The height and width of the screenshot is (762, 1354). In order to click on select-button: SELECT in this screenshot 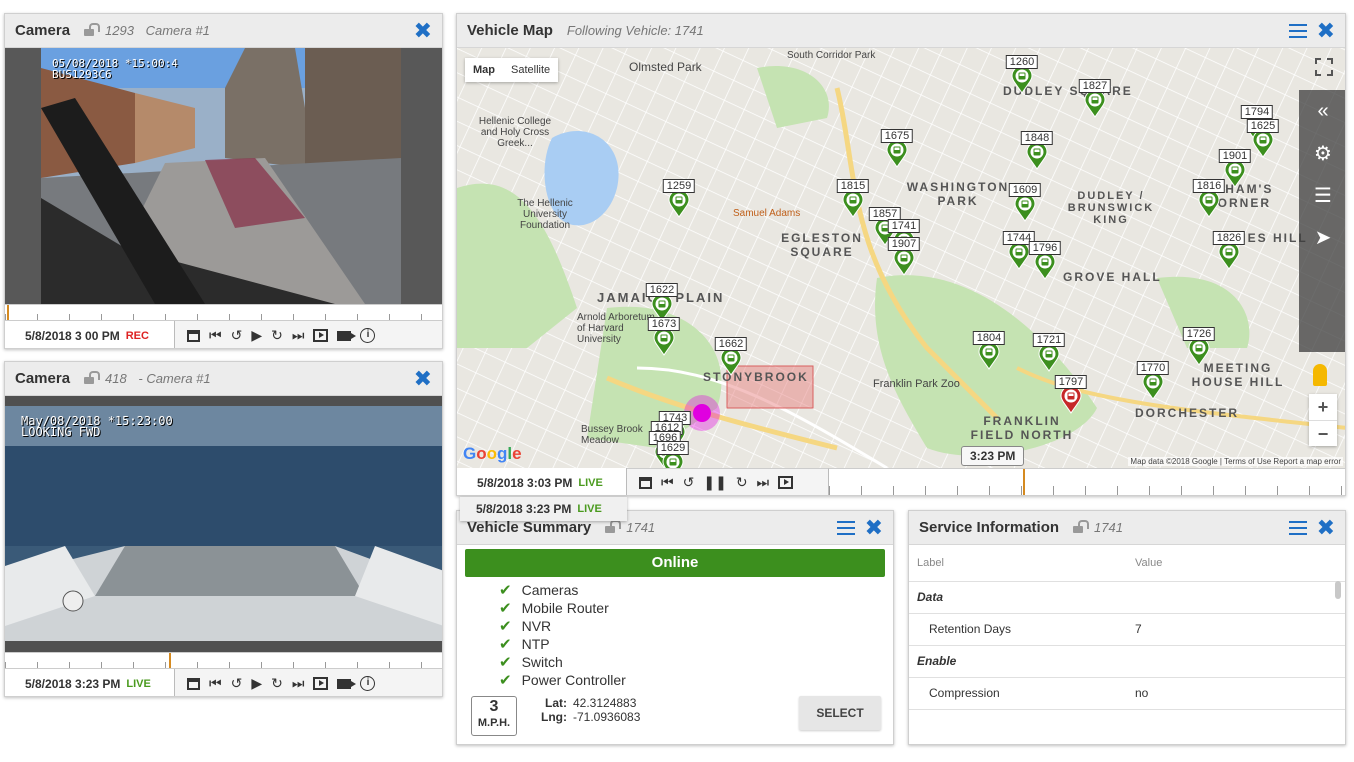, I will do `click(840, 713)`.